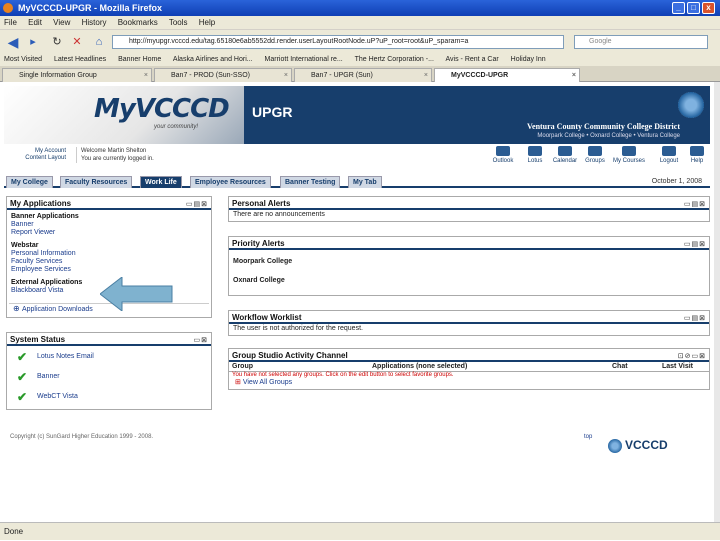 This screenshot has height=541, width=720. What do you see at coordinates (678, 8) in the screenshot?
I see `minimize-button: _` at bounding box center [678, 8].